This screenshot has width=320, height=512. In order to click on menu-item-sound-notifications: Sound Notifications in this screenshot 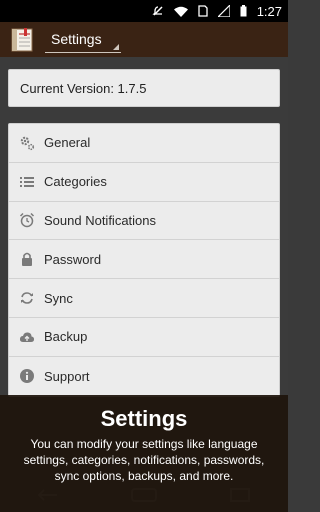, I will do `click(144, 221)`.